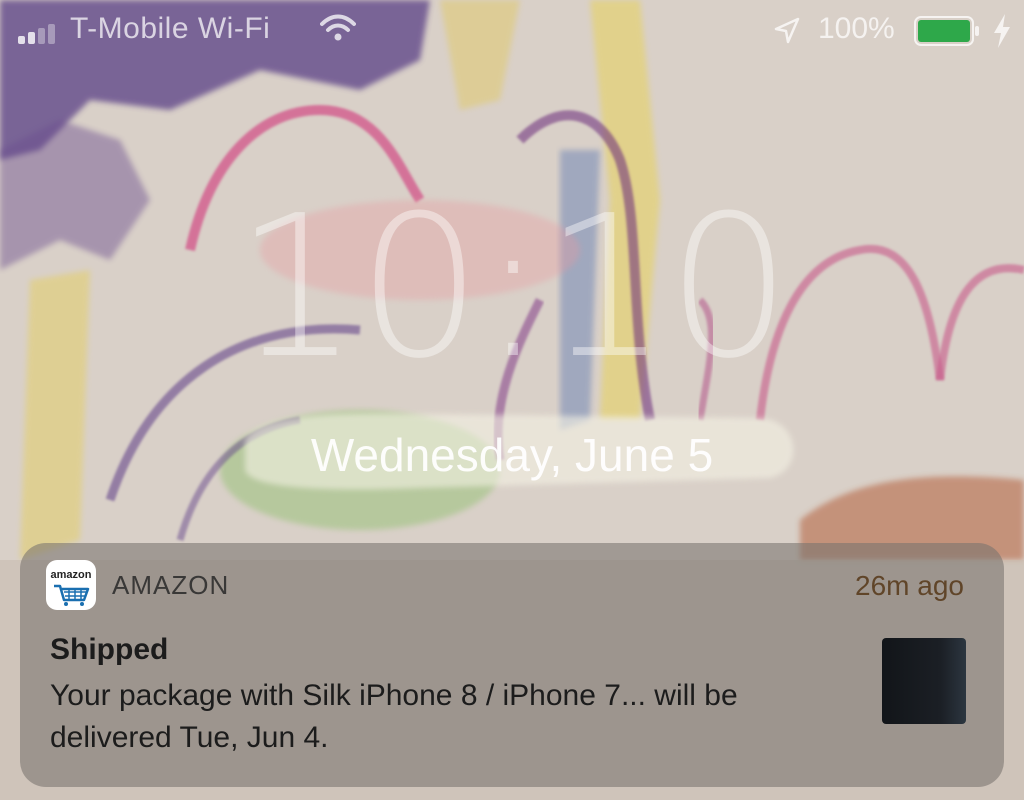 This screenshot has width=1024, height=800. I want to click on amazon-app-icon: amazon, so click(71, 585).